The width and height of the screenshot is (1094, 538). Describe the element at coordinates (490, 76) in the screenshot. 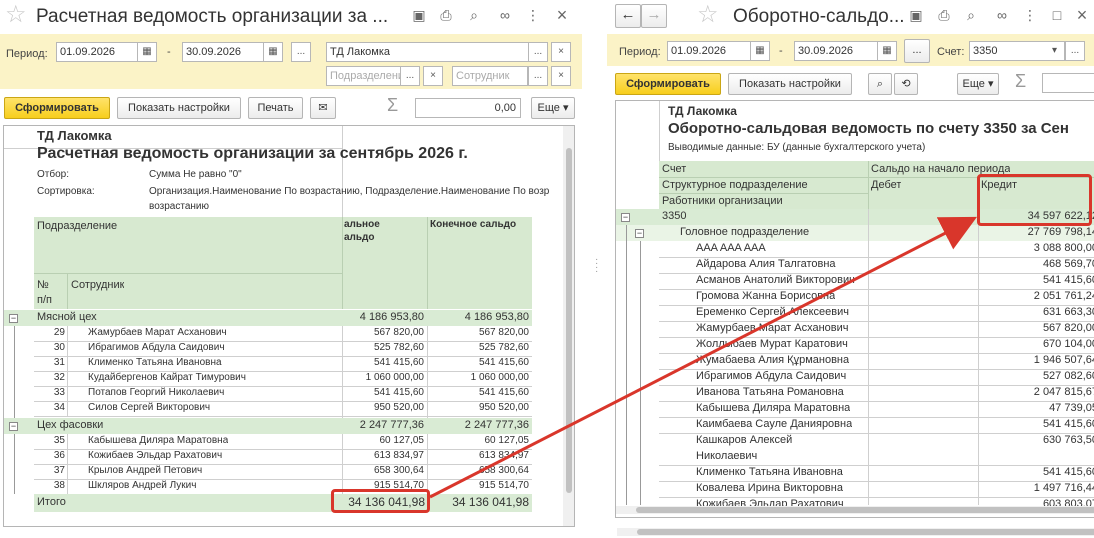

I see `employee-field: Сотрудник` at that location.